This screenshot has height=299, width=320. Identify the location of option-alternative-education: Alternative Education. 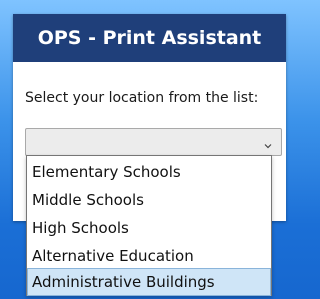
(149, 256).